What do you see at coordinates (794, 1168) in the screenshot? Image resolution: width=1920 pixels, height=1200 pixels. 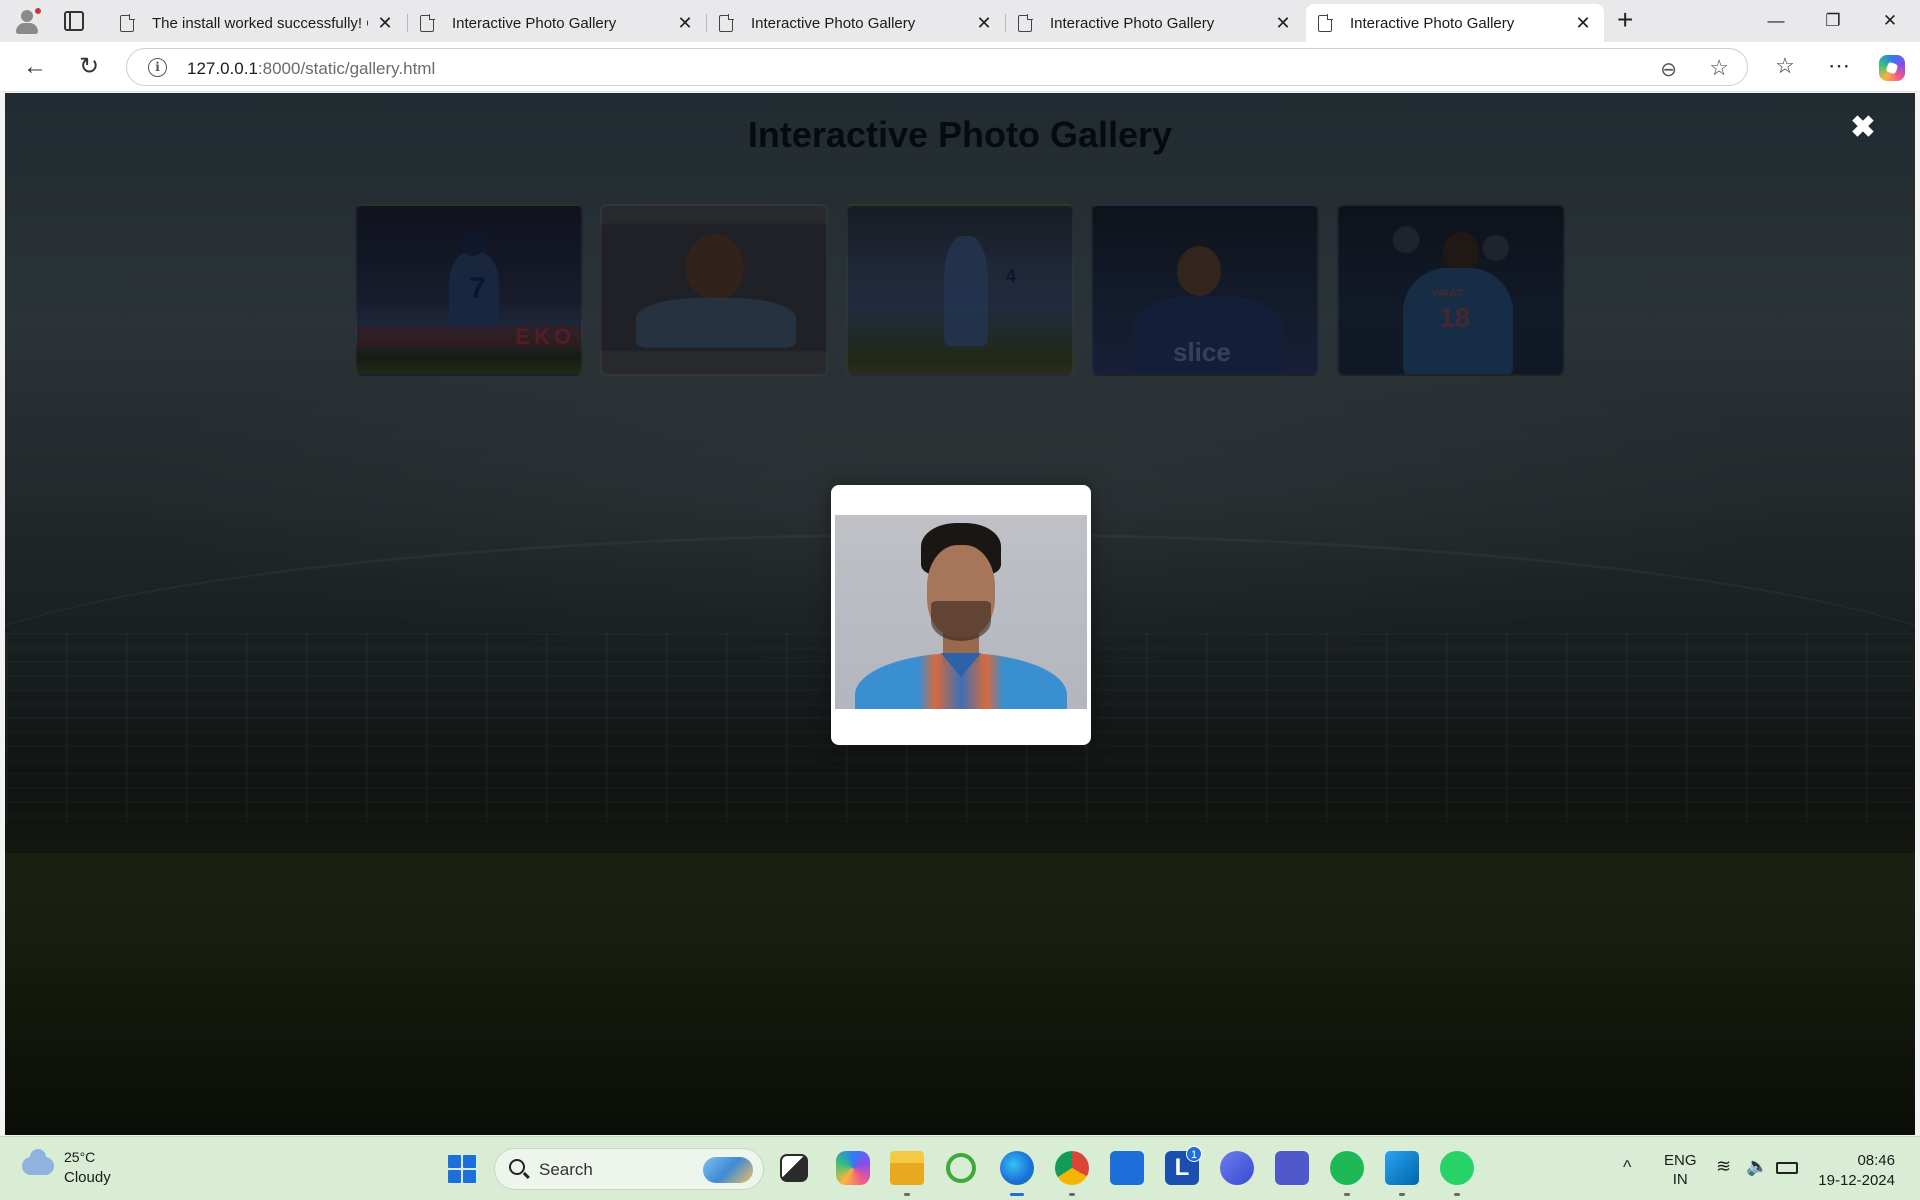 I see `task-view-icon` at bounding box center [794, 1168].